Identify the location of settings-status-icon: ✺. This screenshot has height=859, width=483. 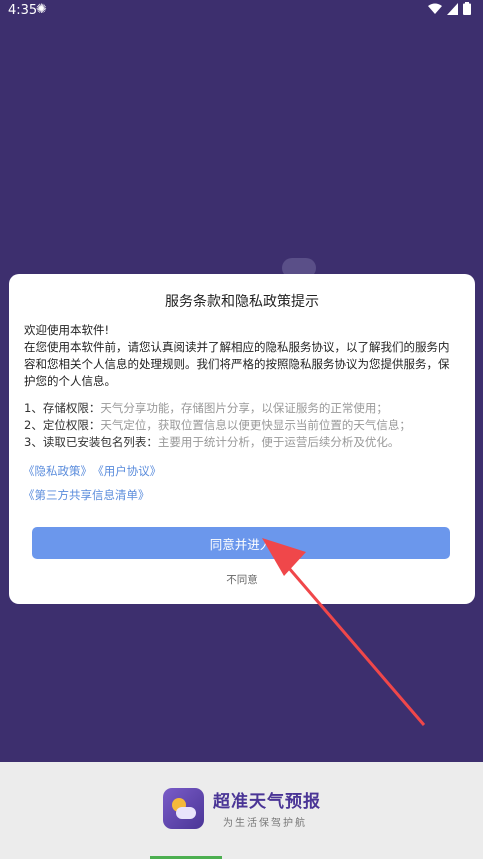
(41, 9).